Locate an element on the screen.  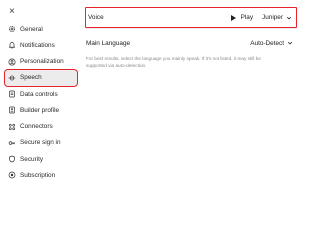
main-language-row: Main Language Auto-Detect is located at coordinates (191, 43).